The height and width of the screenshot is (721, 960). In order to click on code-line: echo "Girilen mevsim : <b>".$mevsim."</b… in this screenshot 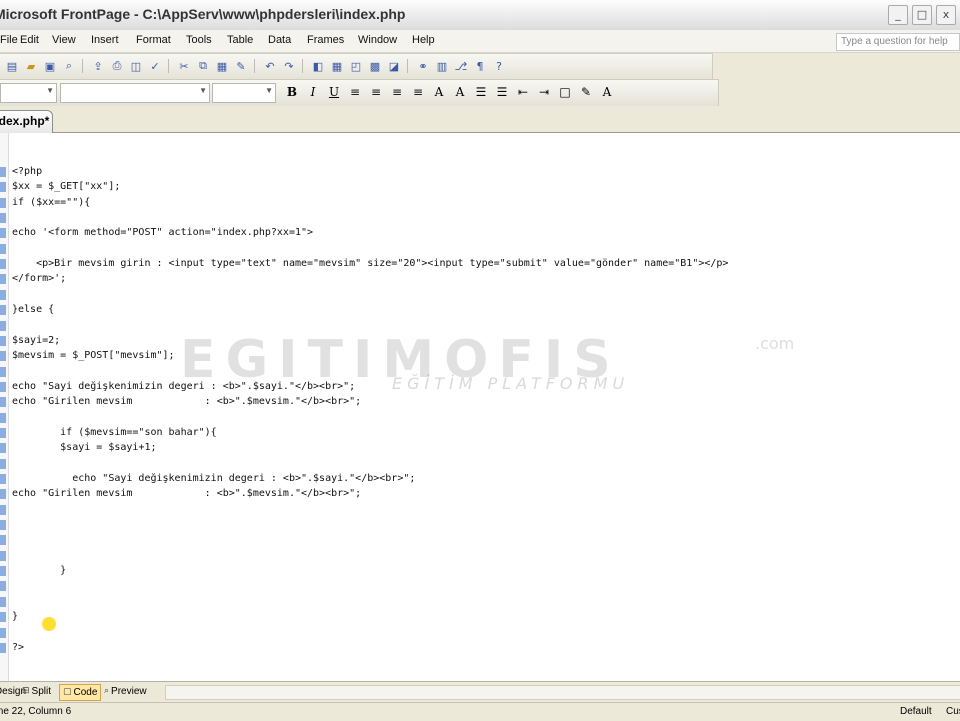, I will do `click(187, 494)`.